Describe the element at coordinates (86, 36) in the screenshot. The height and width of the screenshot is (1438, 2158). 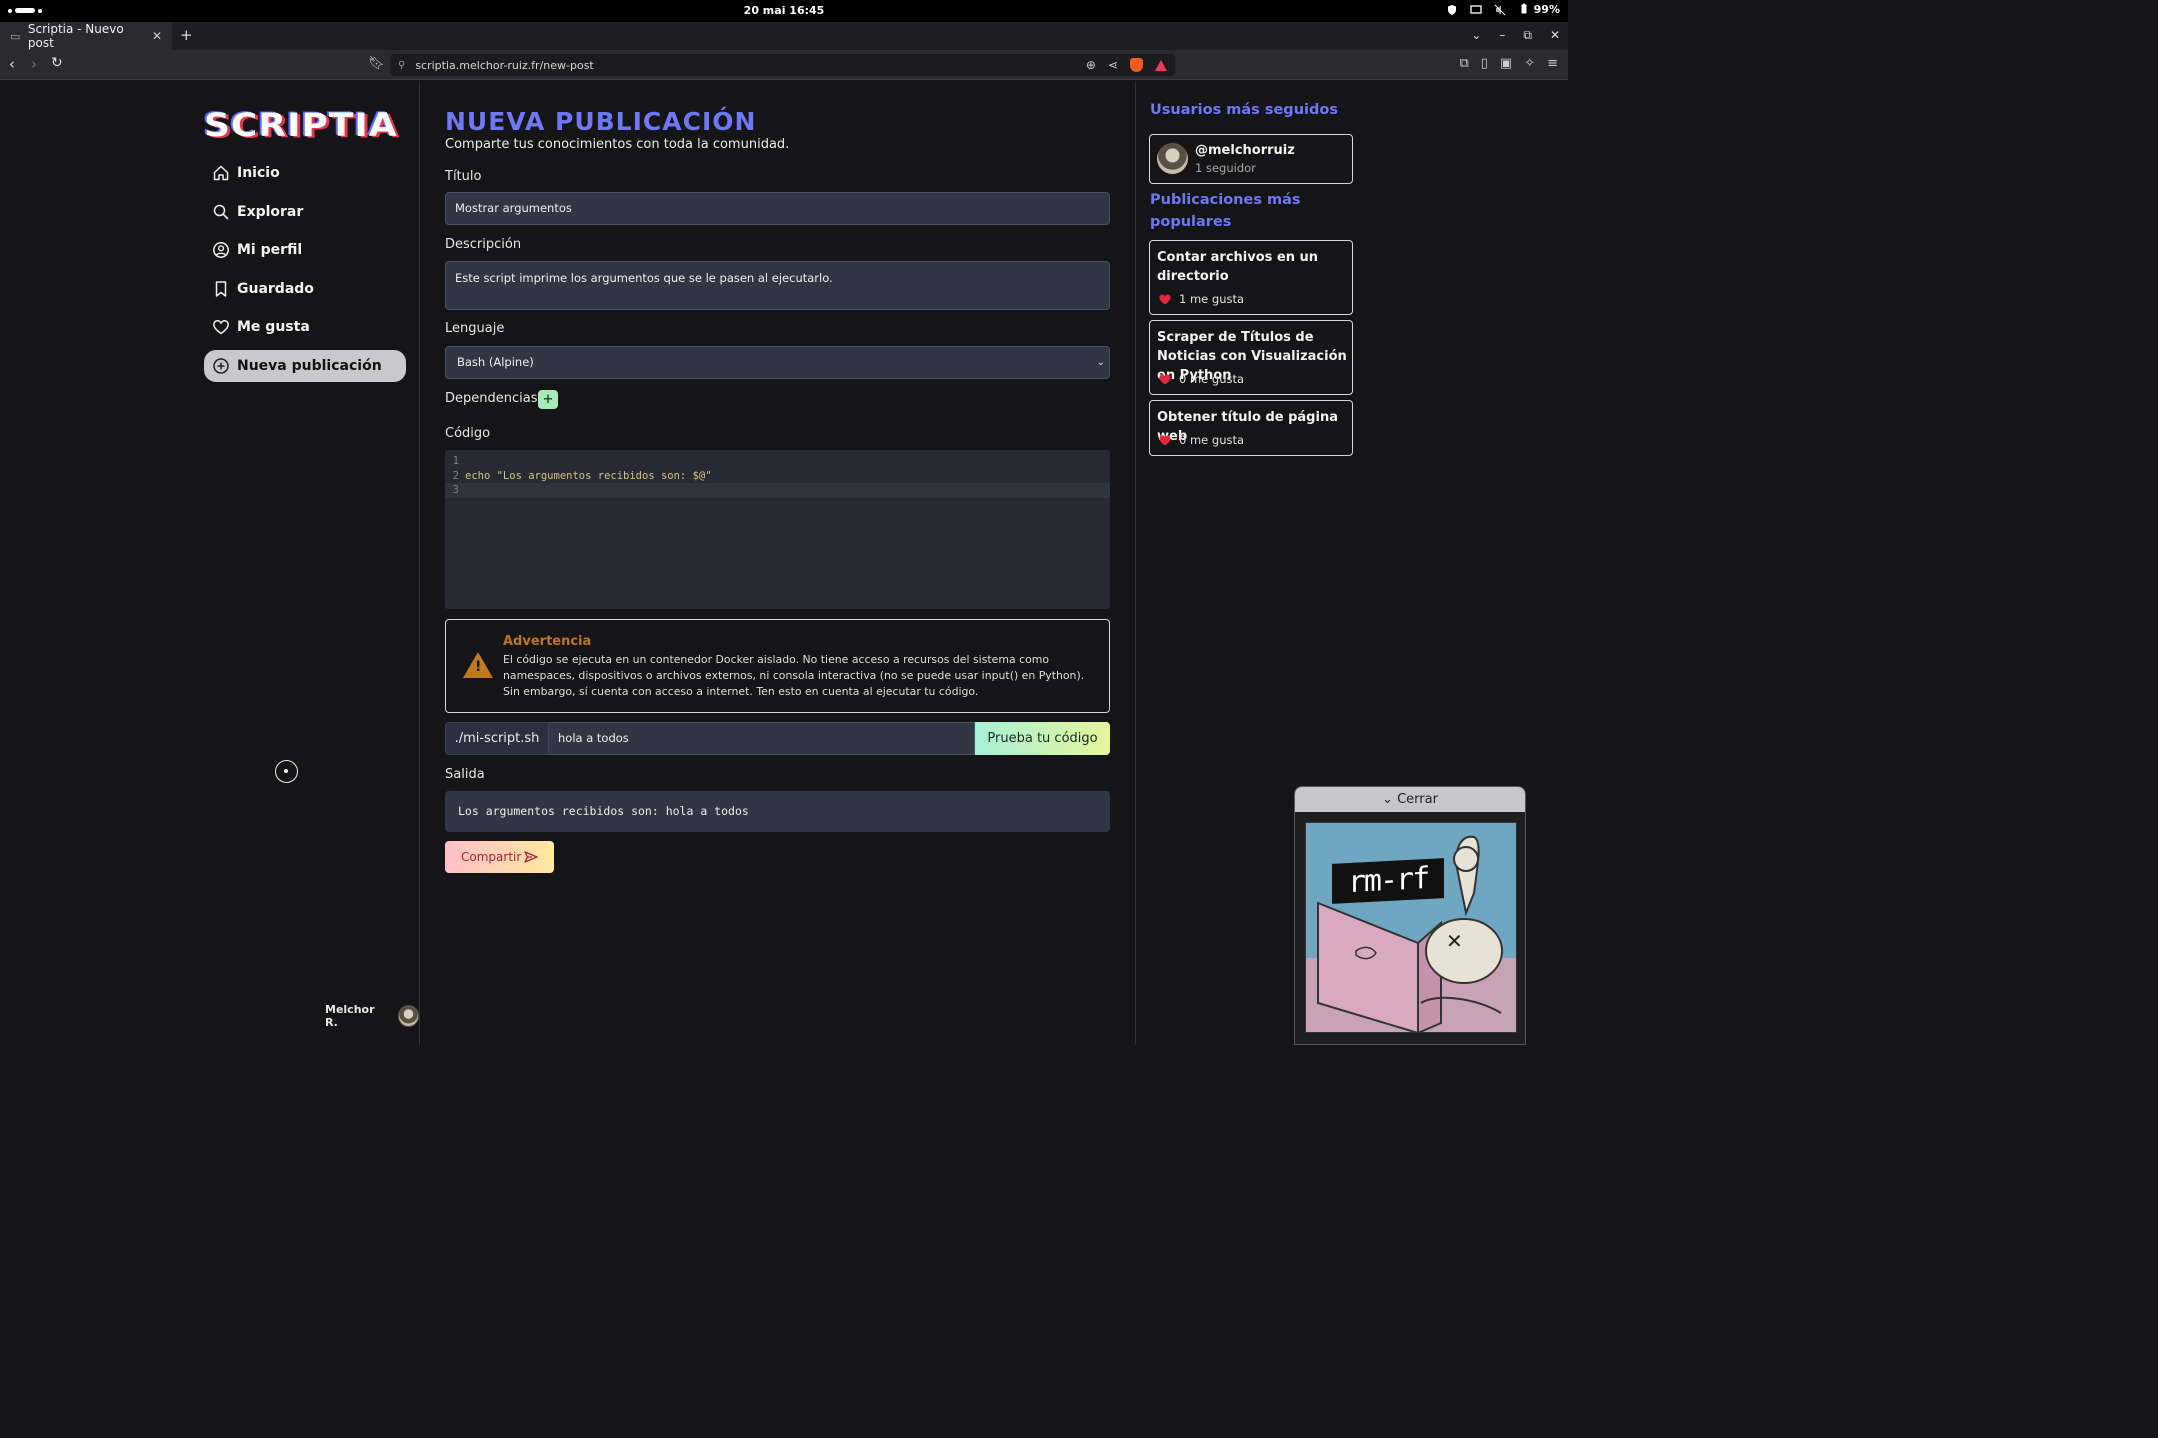
I see `browser-tab: ▭ Scriptia - Nuevo post ✕` at that location.